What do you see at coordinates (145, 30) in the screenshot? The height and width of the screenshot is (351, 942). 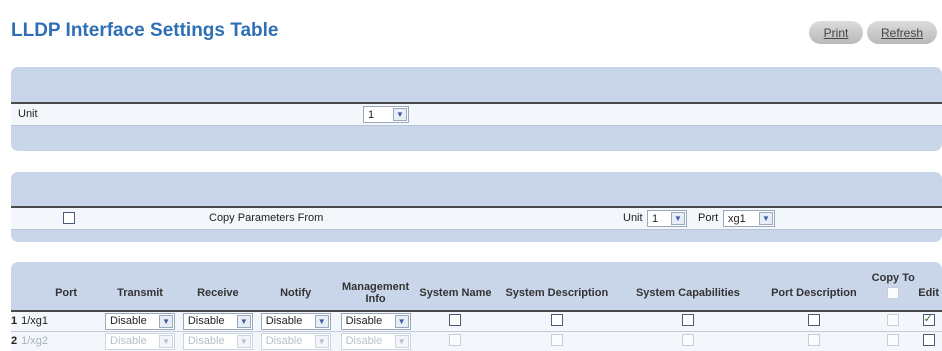 I see `page-title: LLDP Interface Settings Table` at bounding box center [145, 30].